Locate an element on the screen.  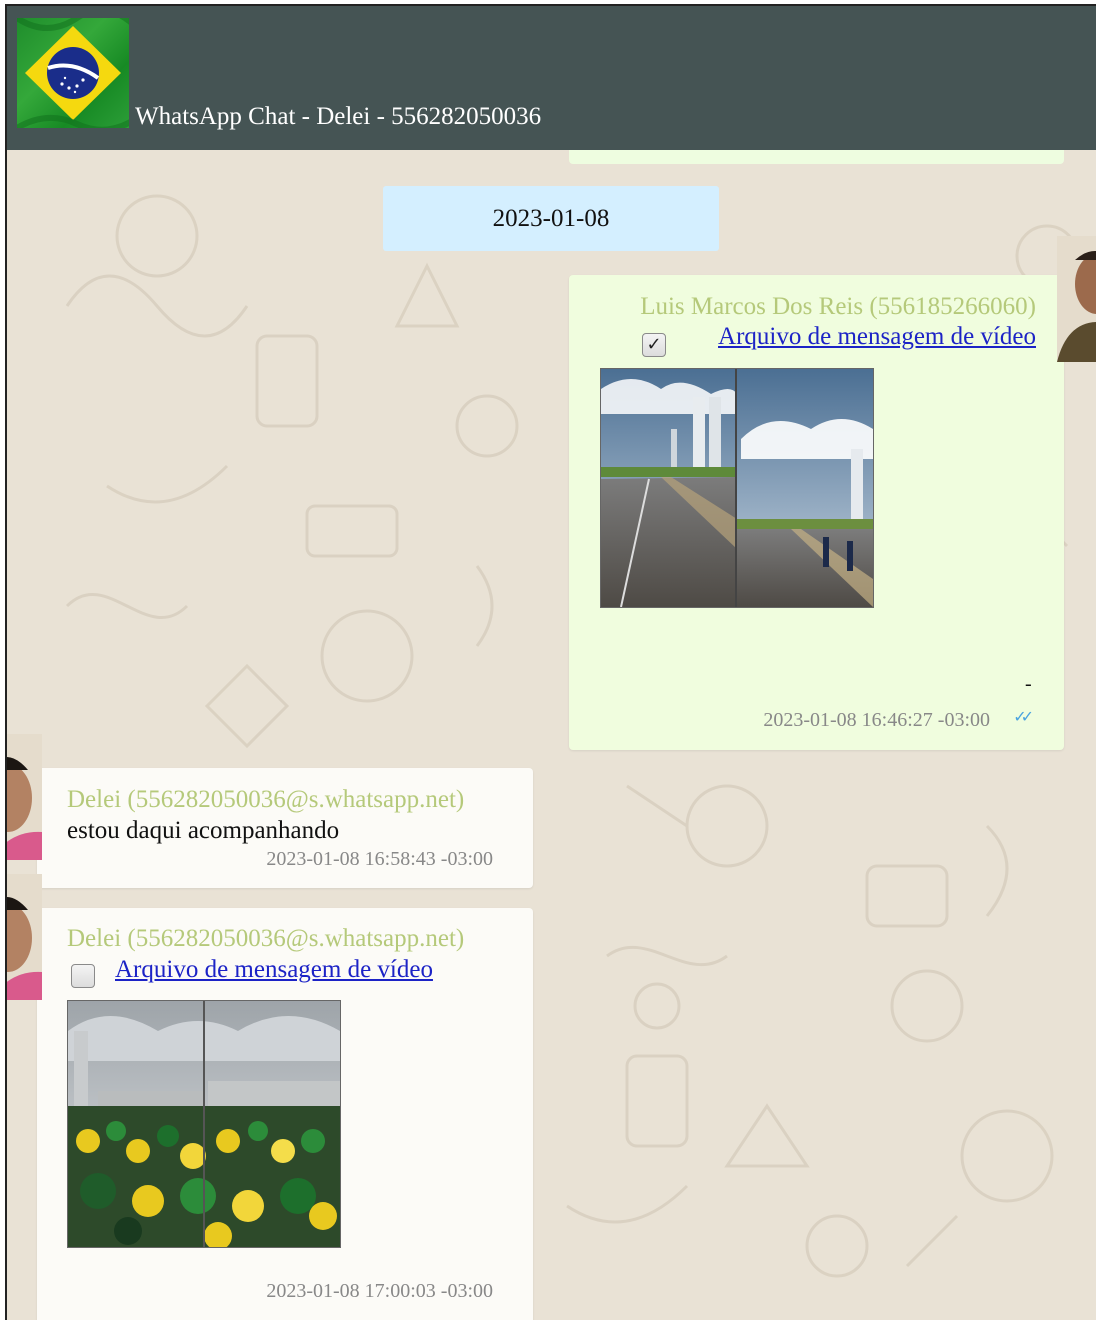
message-timestamp: 2023-01-08 17:00:03 -03:00 is located at coordinates (379, 1291).